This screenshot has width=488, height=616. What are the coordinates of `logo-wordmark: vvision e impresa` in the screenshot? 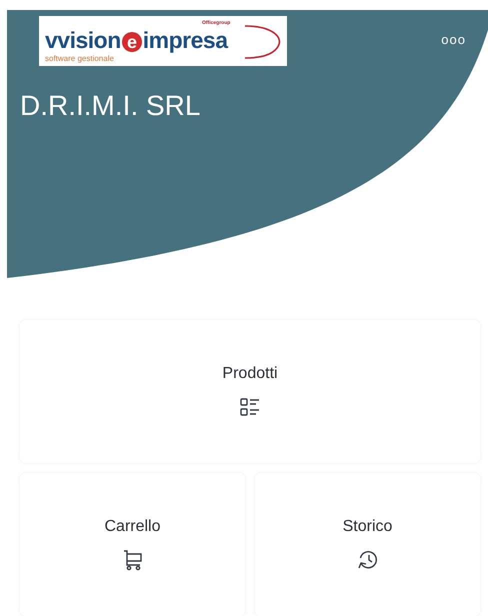 It's located at (136, 40).